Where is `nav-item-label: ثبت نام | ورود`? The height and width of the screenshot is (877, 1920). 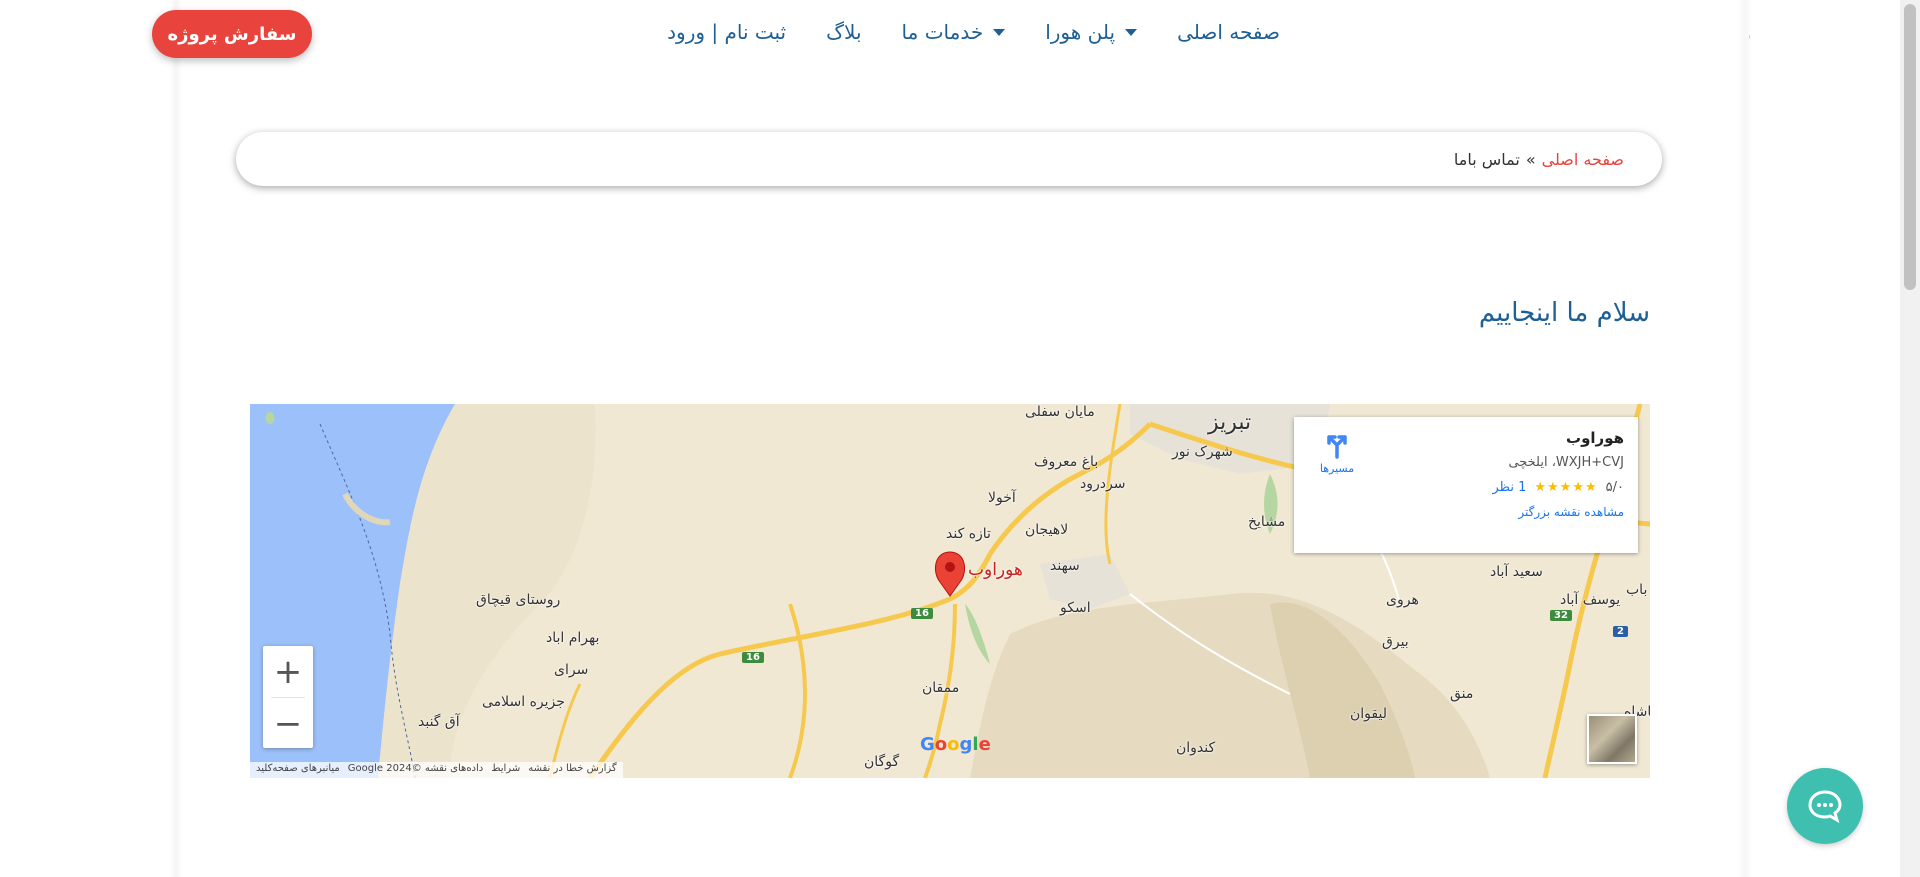
nav-item-label: ثبت نام | ورود is located at coordinates (727, 32).